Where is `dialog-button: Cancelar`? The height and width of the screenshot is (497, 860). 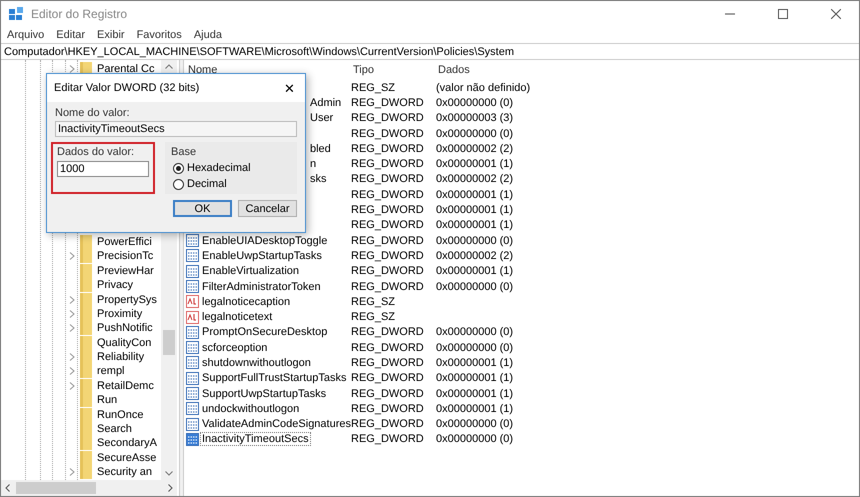
dialog-button: Cancelar is located at coordinates (267, 208).